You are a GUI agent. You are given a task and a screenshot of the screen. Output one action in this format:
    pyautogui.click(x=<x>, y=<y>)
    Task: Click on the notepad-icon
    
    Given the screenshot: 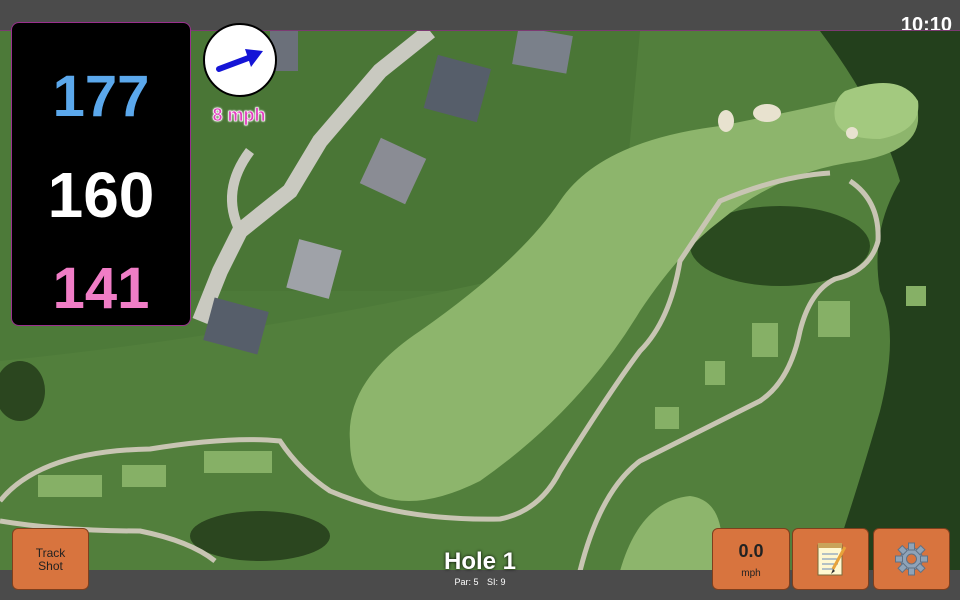 What is the action you would take?
    pyautogui.click(x=832, y=559)
    